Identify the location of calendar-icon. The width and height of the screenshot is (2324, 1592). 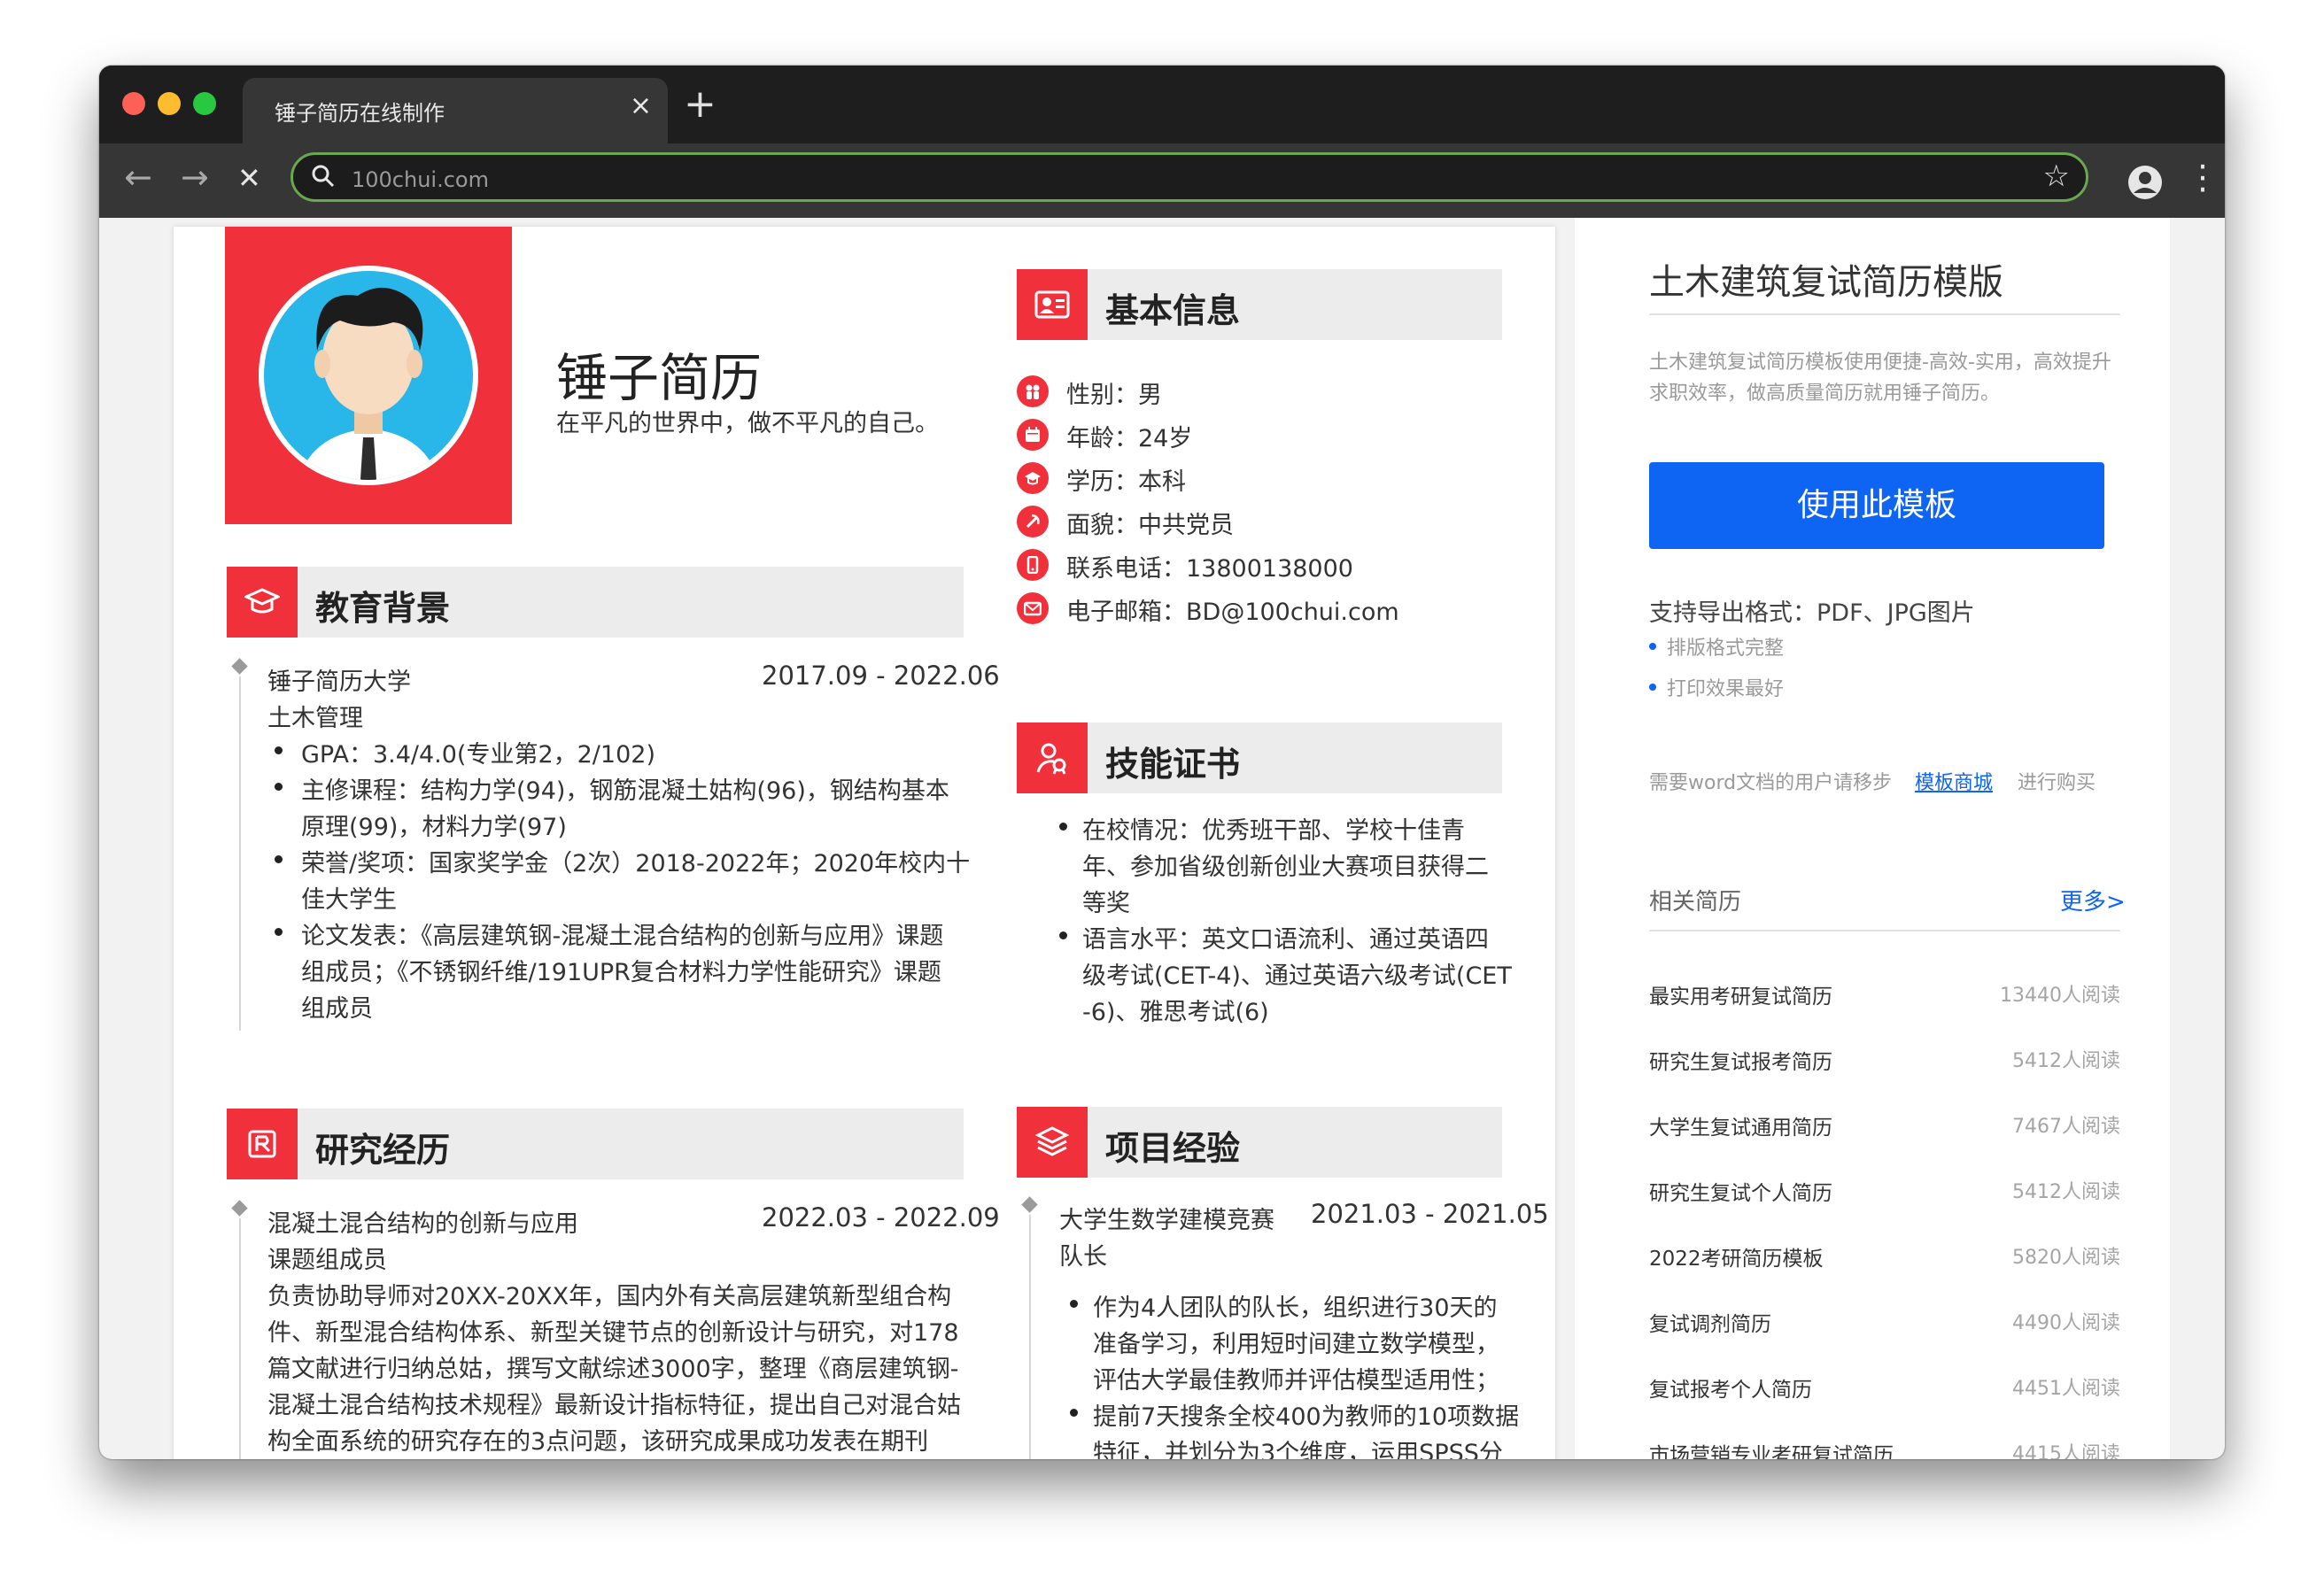
(1033, 435).